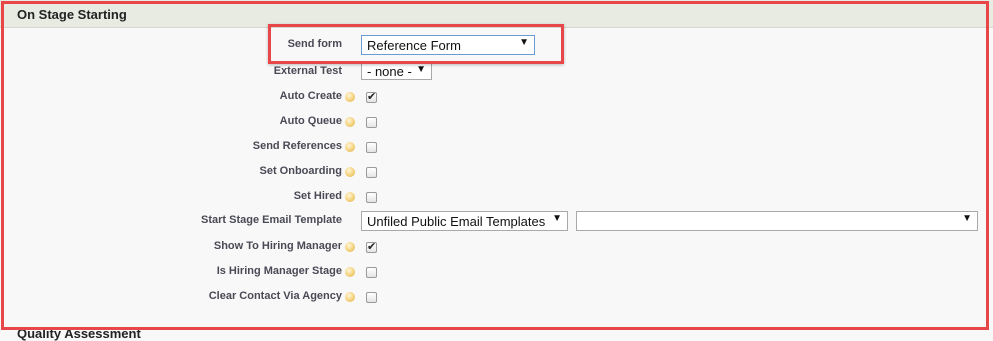 The width and height of the screenshot is (993, 341). What do you see at coordinates (496, 97) in the screenshot?
I see `auto-create-row: Auto Create ✔` at bounding box center [496, 97].